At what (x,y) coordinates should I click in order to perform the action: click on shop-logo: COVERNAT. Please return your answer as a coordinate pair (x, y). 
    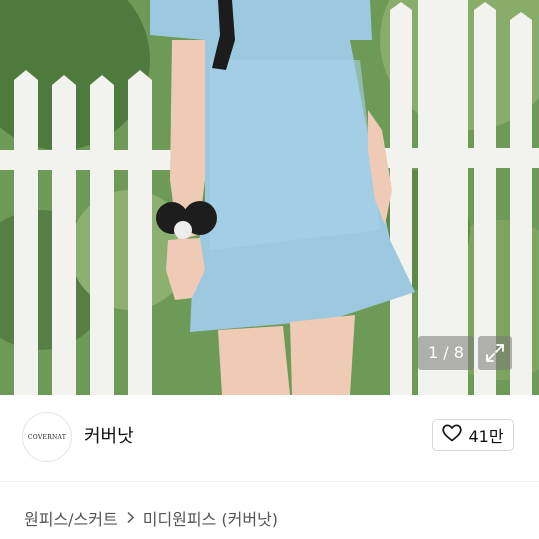
    Looking at the image, I should click on (47, 437).